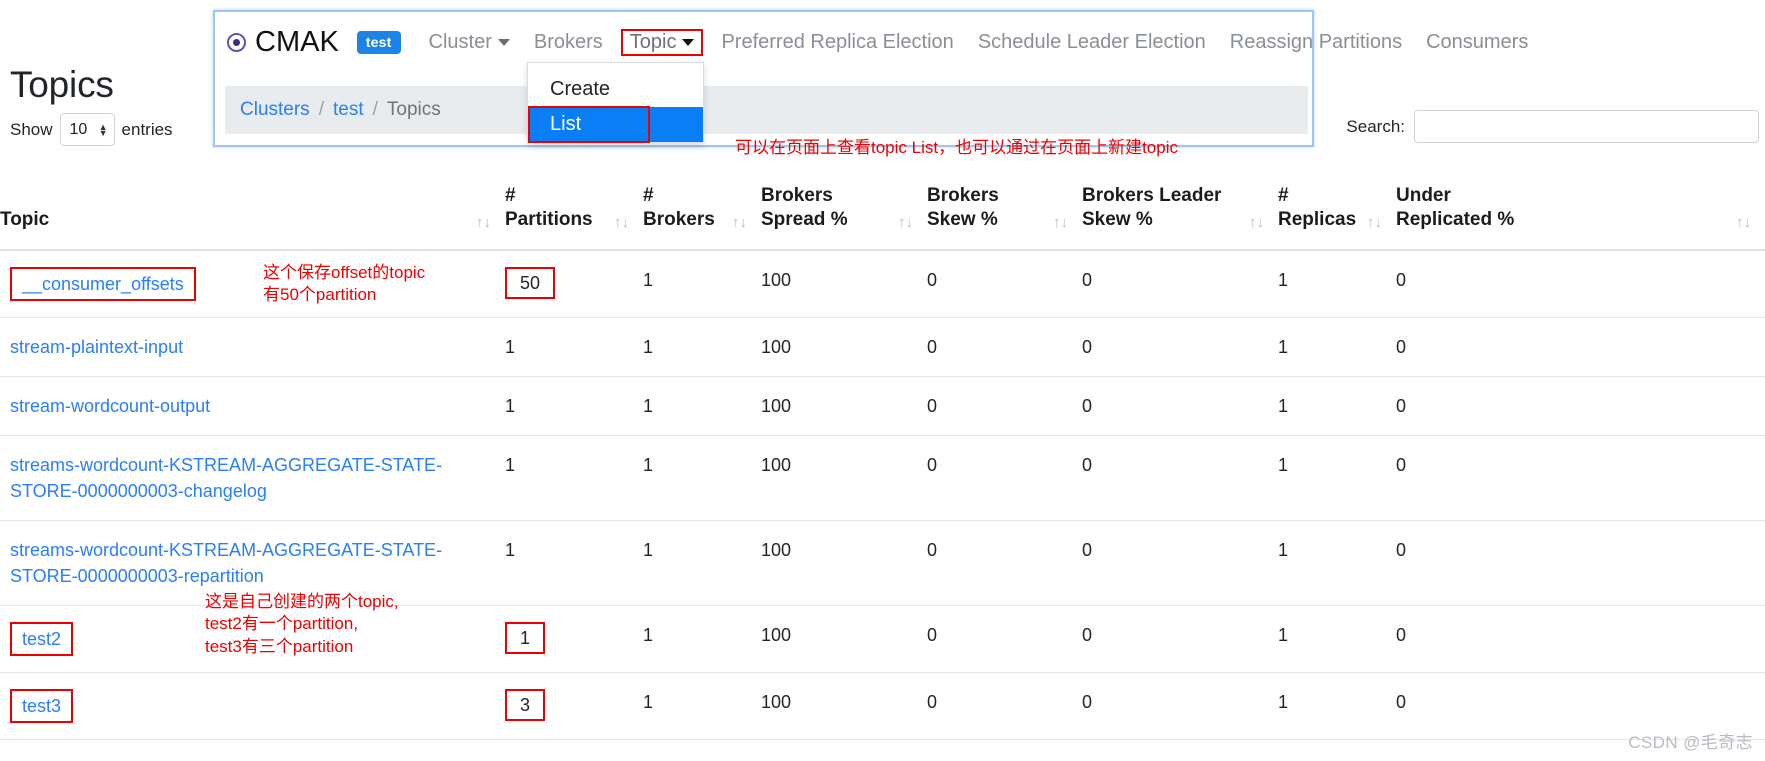 This screenshot has height=761, width=1765. I want to click on cmak-logo-icon, so click(236, 42).